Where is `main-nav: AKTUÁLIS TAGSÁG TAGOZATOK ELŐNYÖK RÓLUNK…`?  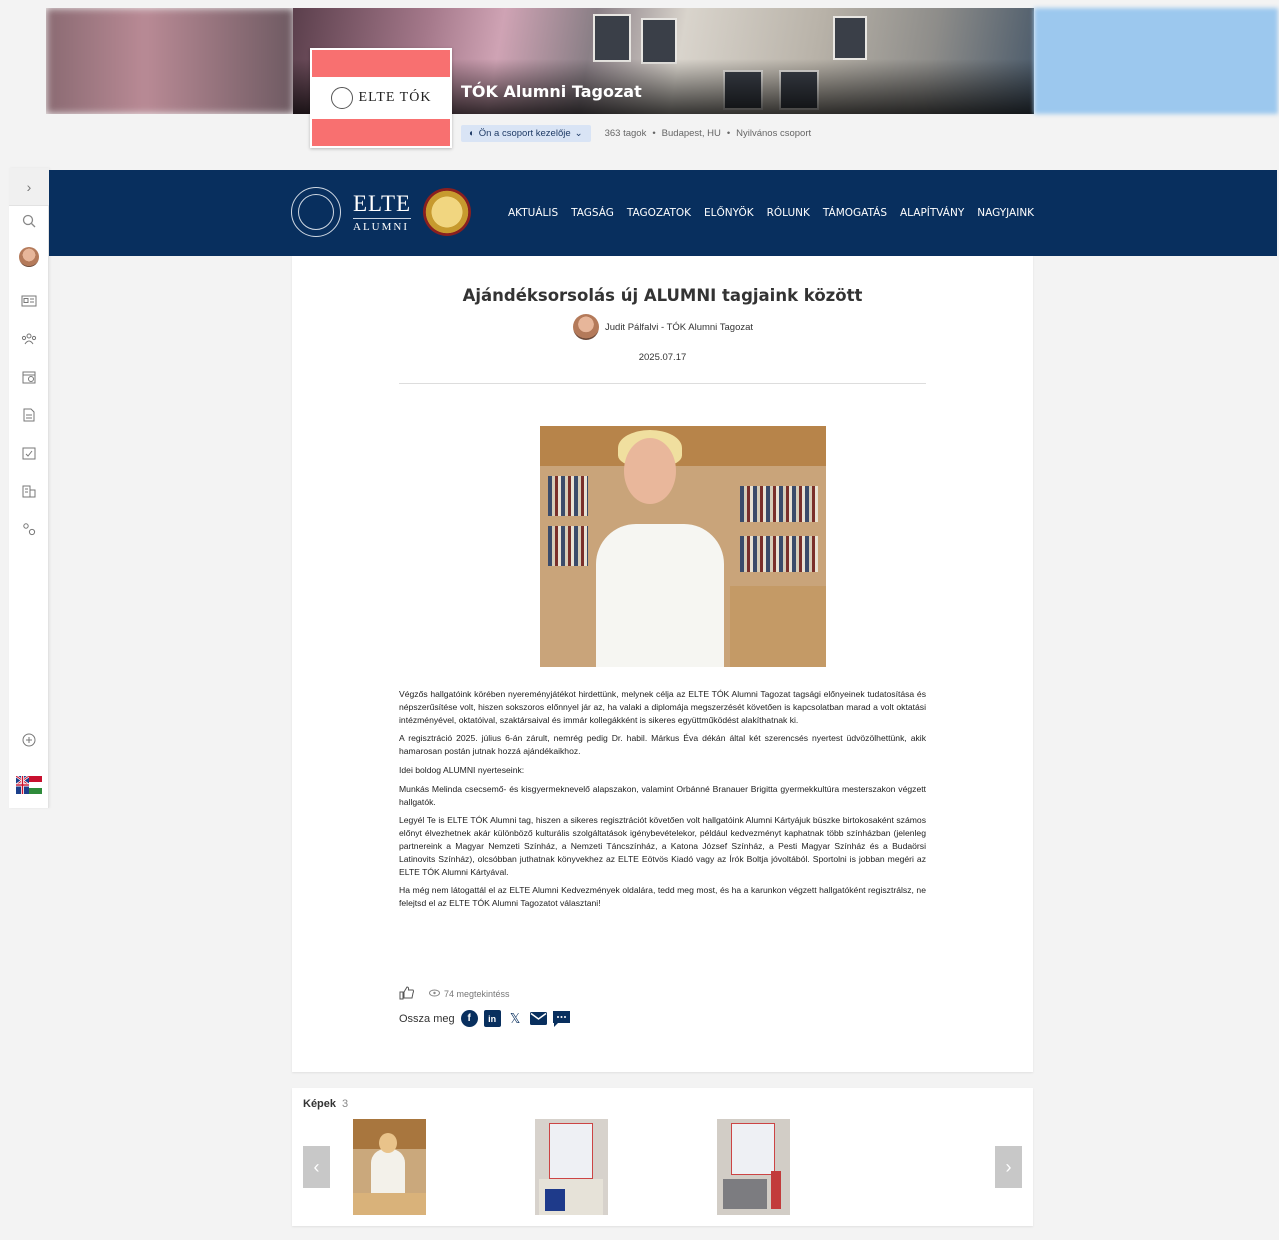
main-nav: AKTUÁLIS TAGSÁG TAGOZATOK ELŐNYÖK RÓLUNK… is located at coordinates (771, 213).